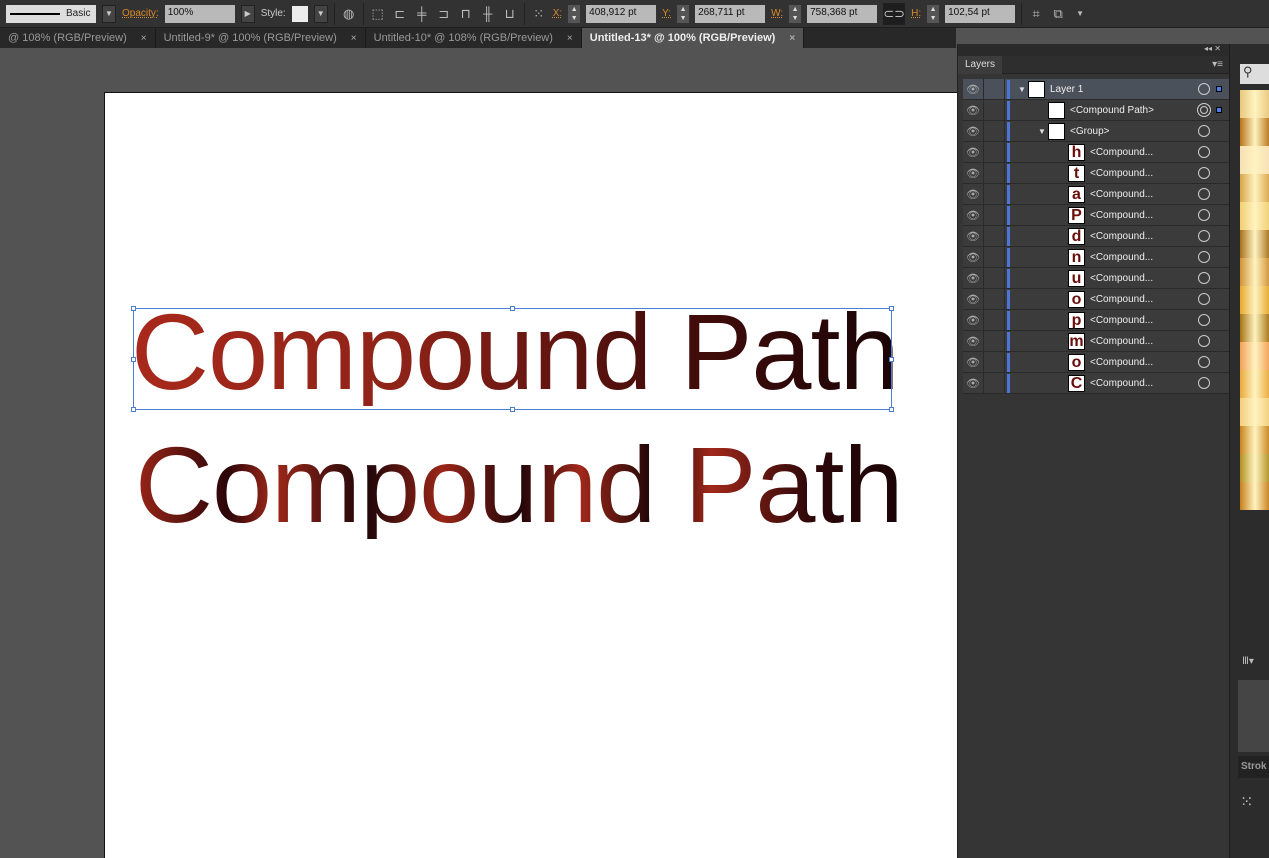 Image resolution: width=1269 pixels, height=858 pixels. What do you see at coordinates (109, 13) in the screenshot?
I see `stroke-dropdown-icon: ▼` at bounding box center [109, 13].